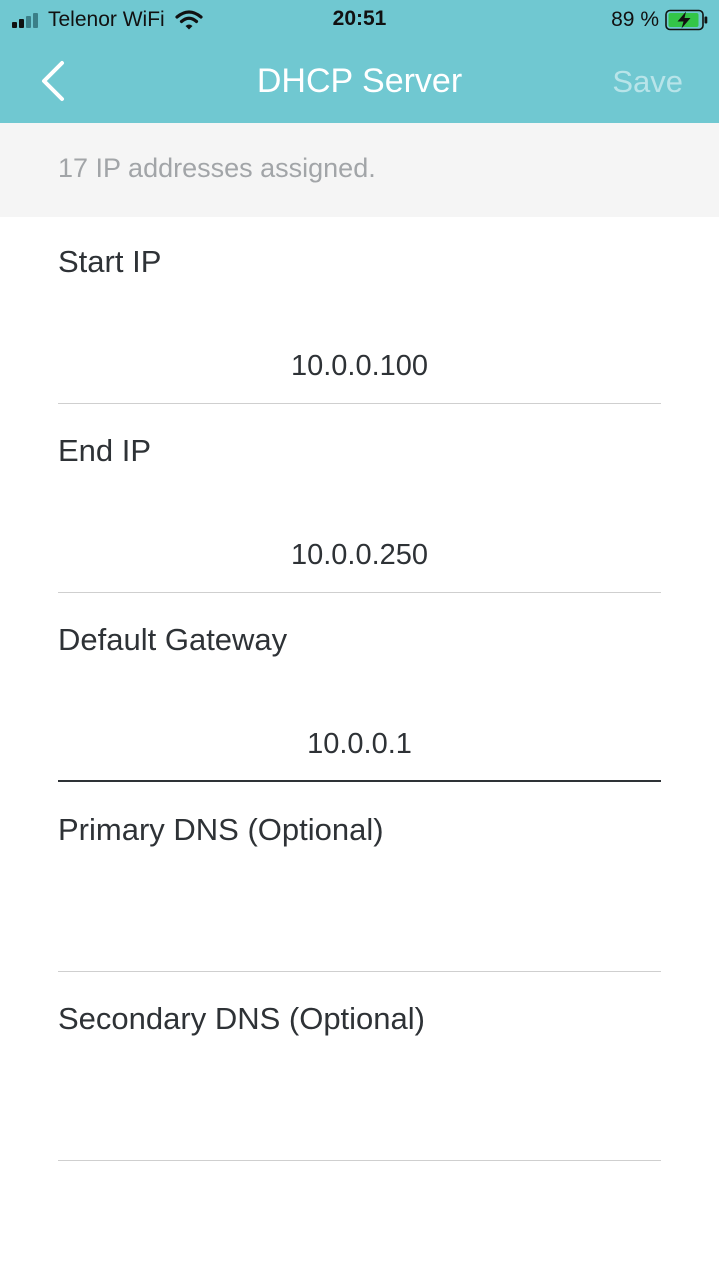  I want to click on secondary-dns-input, so click(359, 1123).